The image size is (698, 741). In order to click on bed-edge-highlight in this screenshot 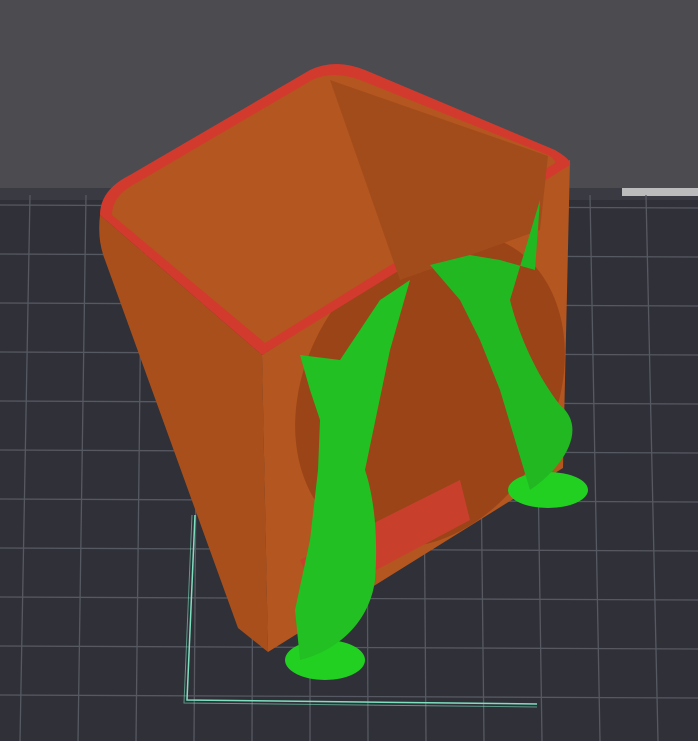, I will do `click(660, 192)`.